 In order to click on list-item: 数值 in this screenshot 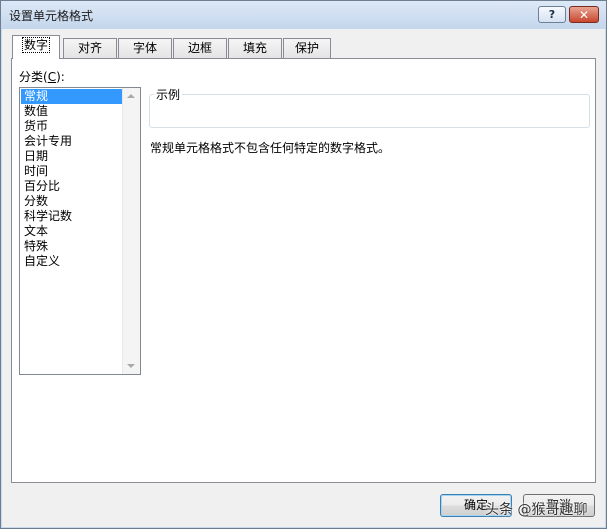, I will do `click(72, 111)`.